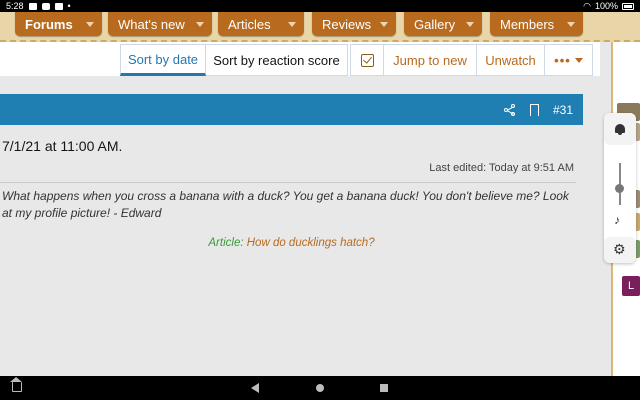  I want to click on volume-slider-knob, so click(619, 188).